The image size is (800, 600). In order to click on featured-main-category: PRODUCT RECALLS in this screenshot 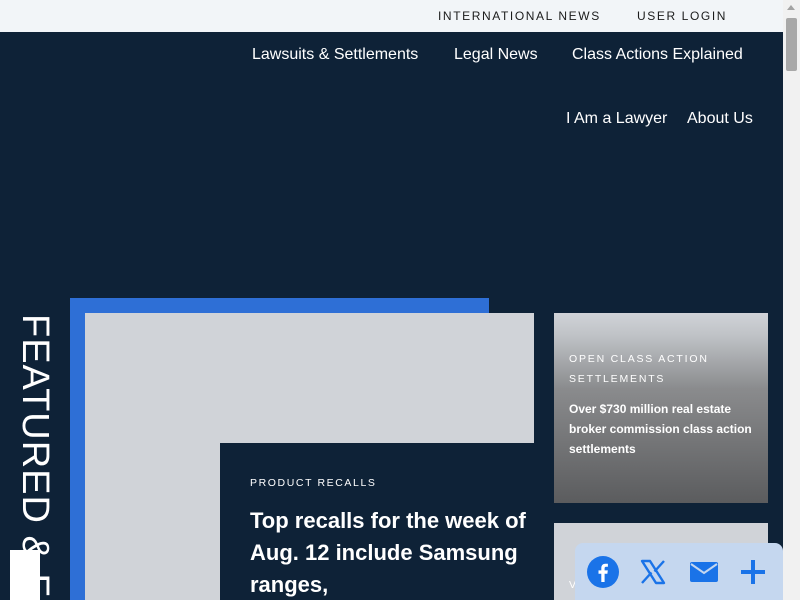, I will do `click(400, 483)`.